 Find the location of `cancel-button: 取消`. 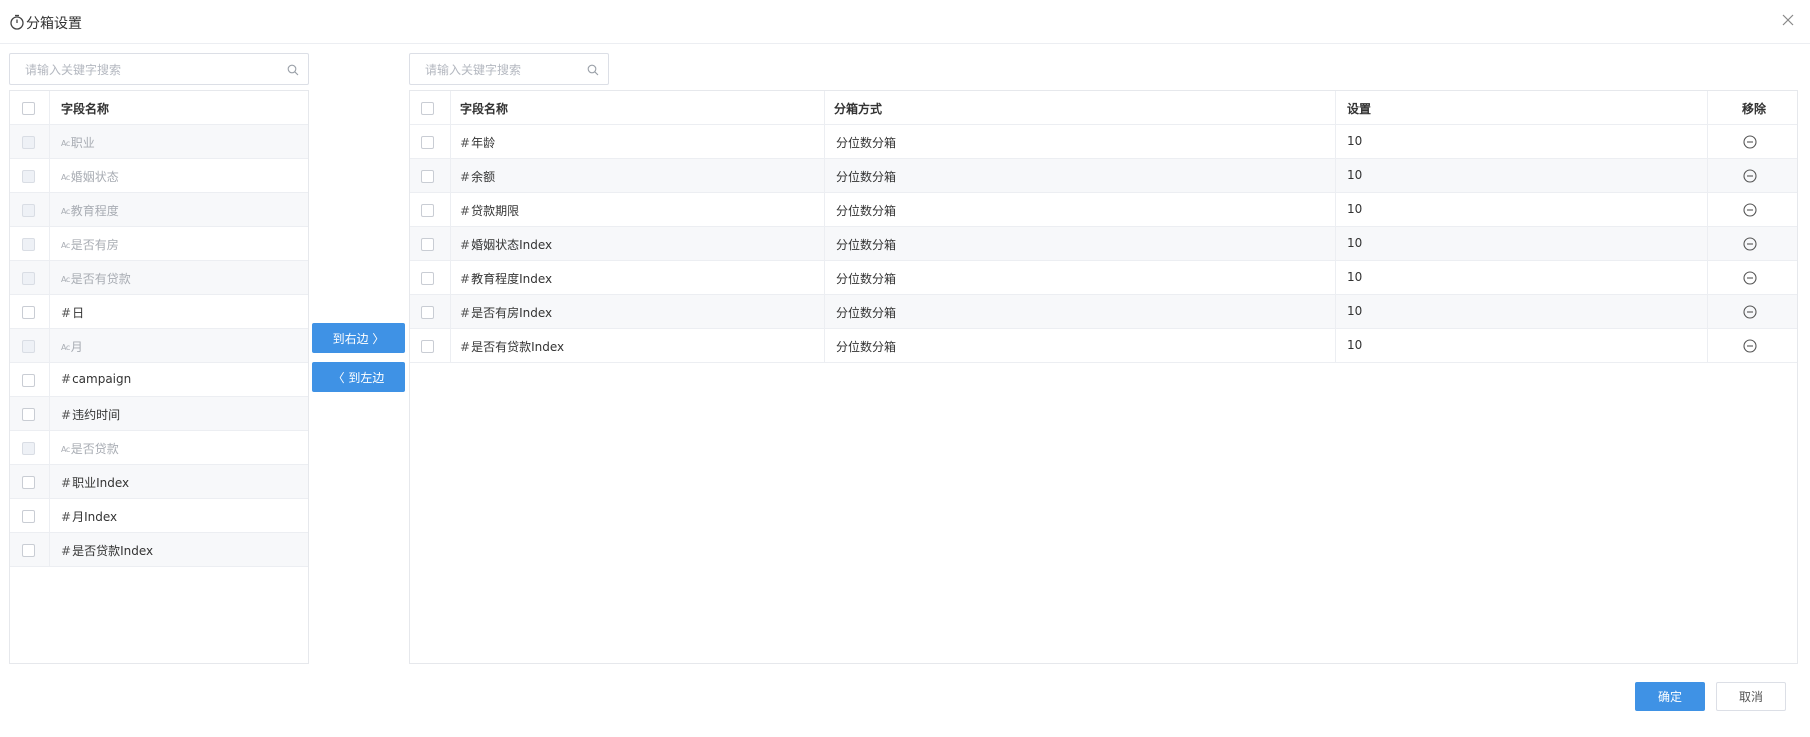

cancel-button: 取消 is located at coordinates (1751, 696).